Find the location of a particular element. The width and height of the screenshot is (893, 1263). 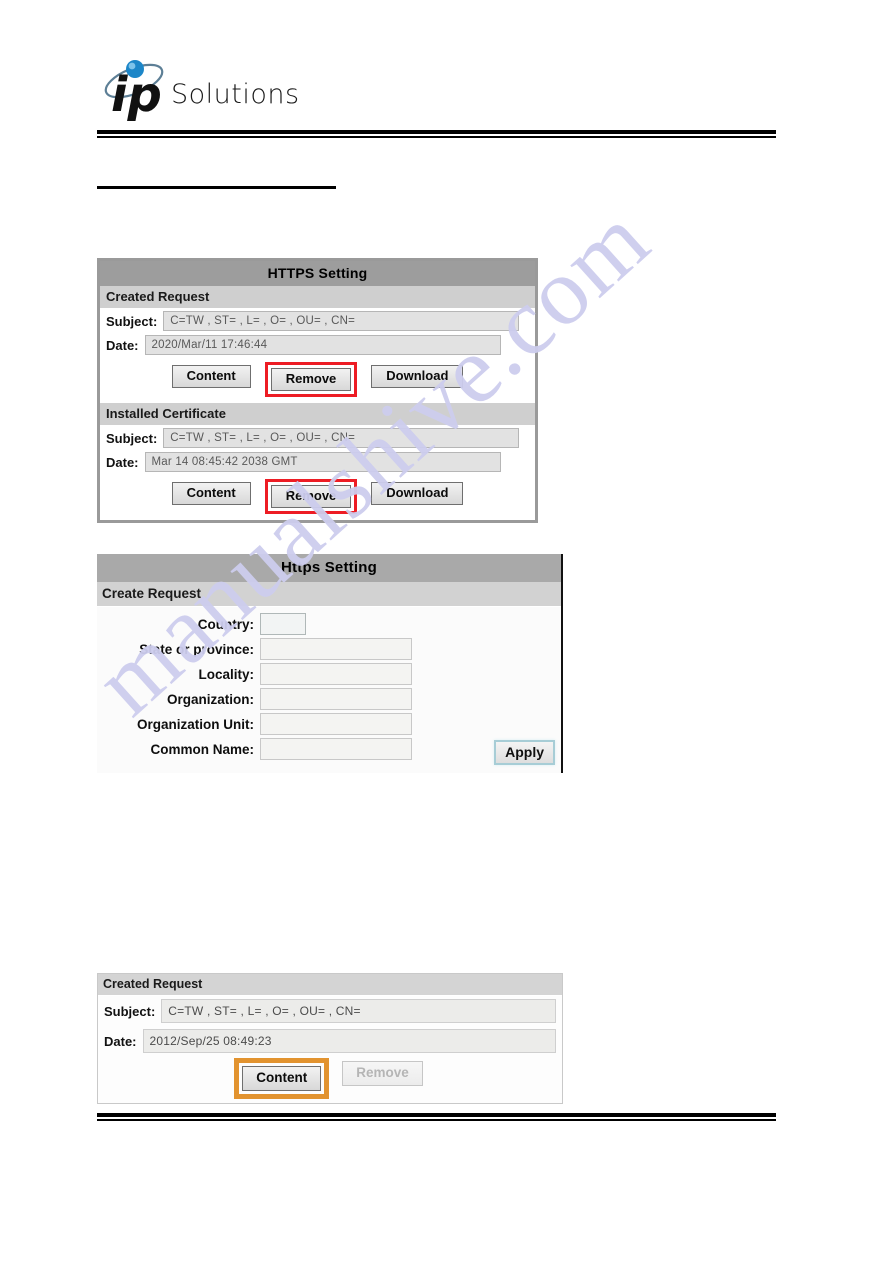

svg-text: ip is located at coordinates (136, 95).